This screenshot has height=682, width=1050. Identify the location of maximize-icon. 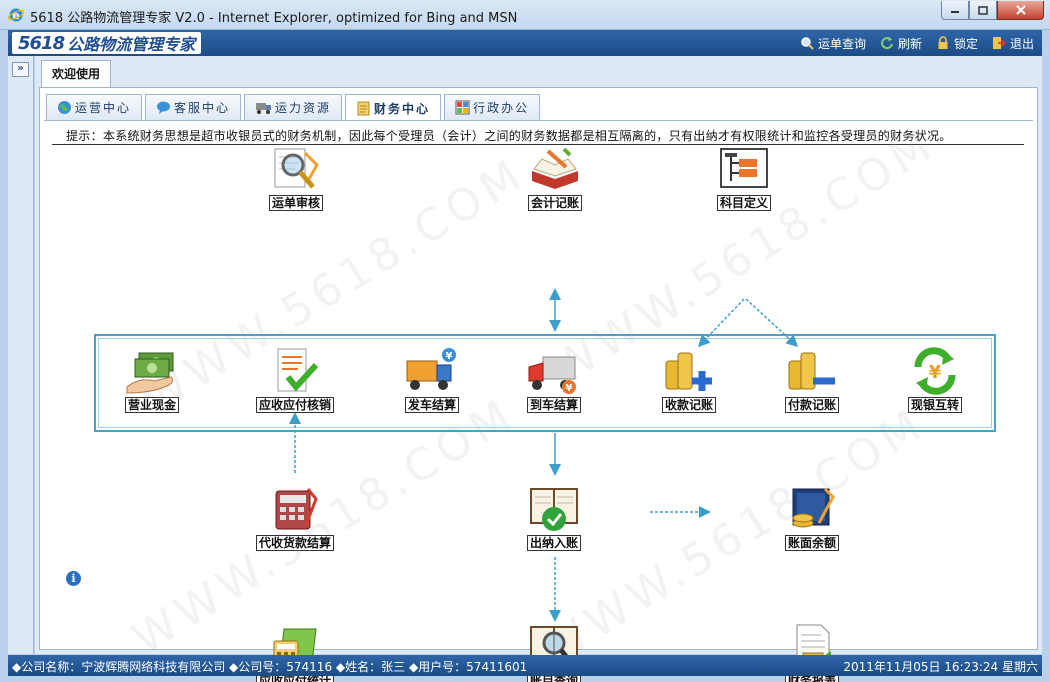
(983, 10).